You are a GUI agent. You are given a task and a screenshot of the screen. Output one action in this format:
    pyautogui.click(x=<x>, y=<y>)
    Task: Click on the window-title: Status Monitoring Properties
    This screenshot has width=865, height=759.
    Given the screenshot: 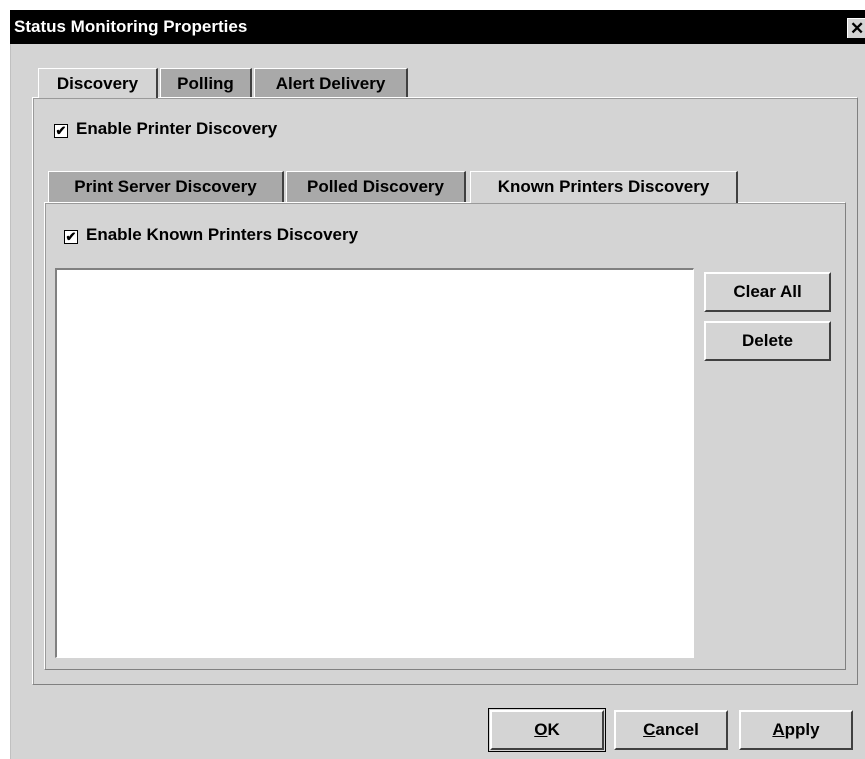 What is the action you would take?
    pyautogui.click(x=131, y=26)
    